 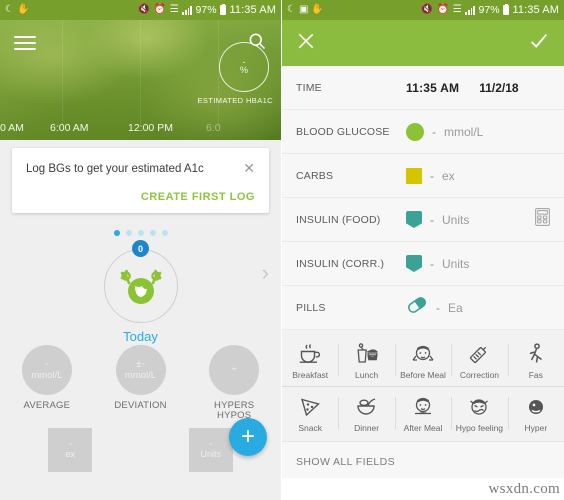 What do you see at coordinates (140, 364) in the screenshot?
I see `stat-deviation-symbol: ±-` at bounding box center [140, 364].